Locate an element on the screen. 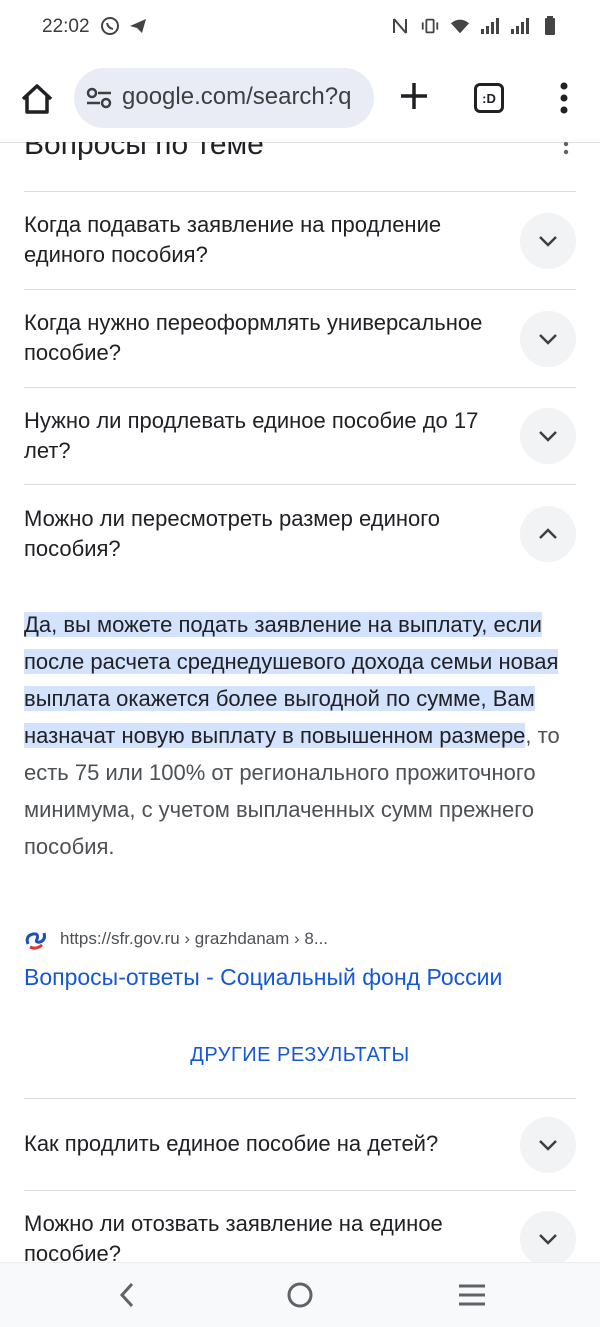  recents-button is located at coordinates (472, 1295).